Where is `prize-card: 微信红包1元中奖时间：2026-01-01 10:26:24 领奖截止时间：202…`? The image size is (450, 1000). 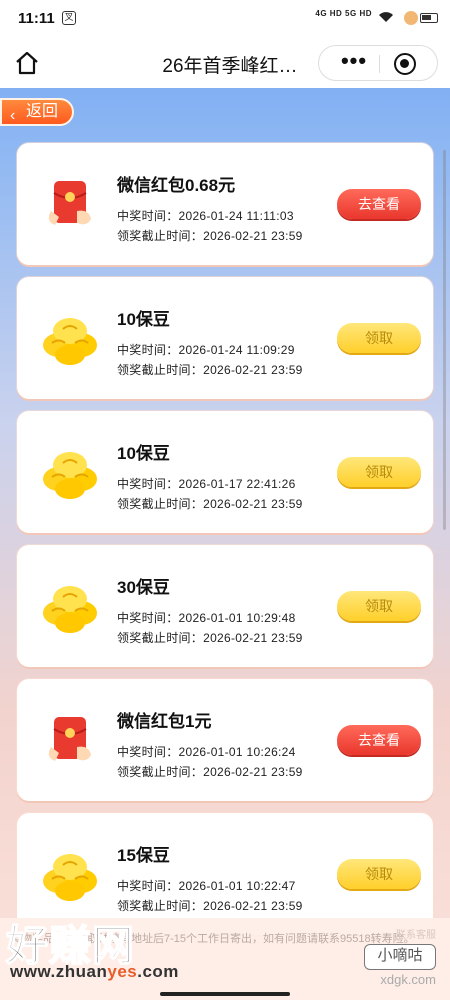 prize-card: 微信红包1元中奖时间：2026-01-01 10:26:24 领奖截止时间：202… is located at coordinates (225, 740).